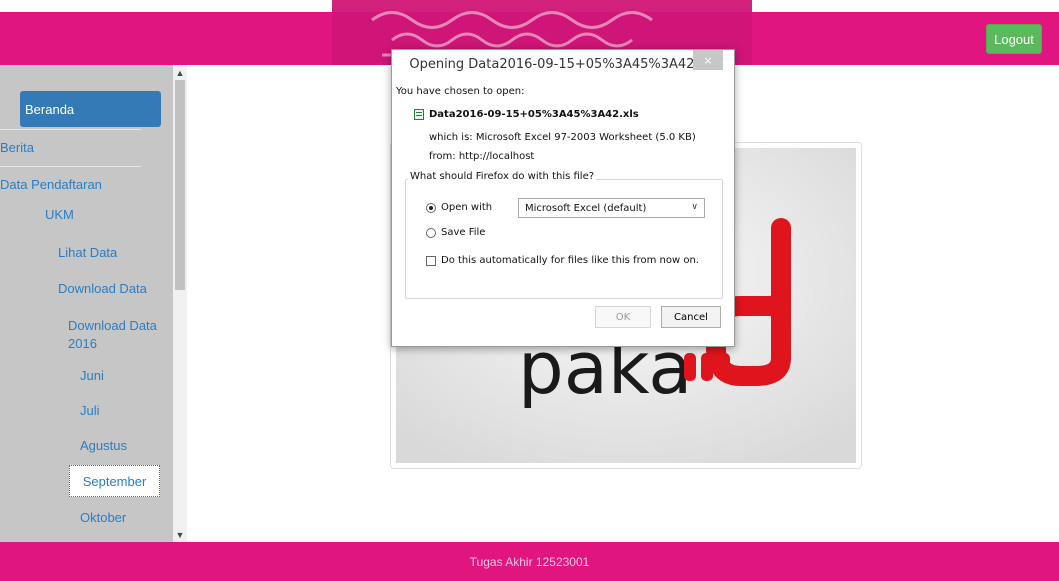 This screenshot has height=581, width=1059. What do you see at coordinates (482, 156) in the screenshot?
I see `dialog-file-source: from: http://localhost` at bounding box center [482, 156].